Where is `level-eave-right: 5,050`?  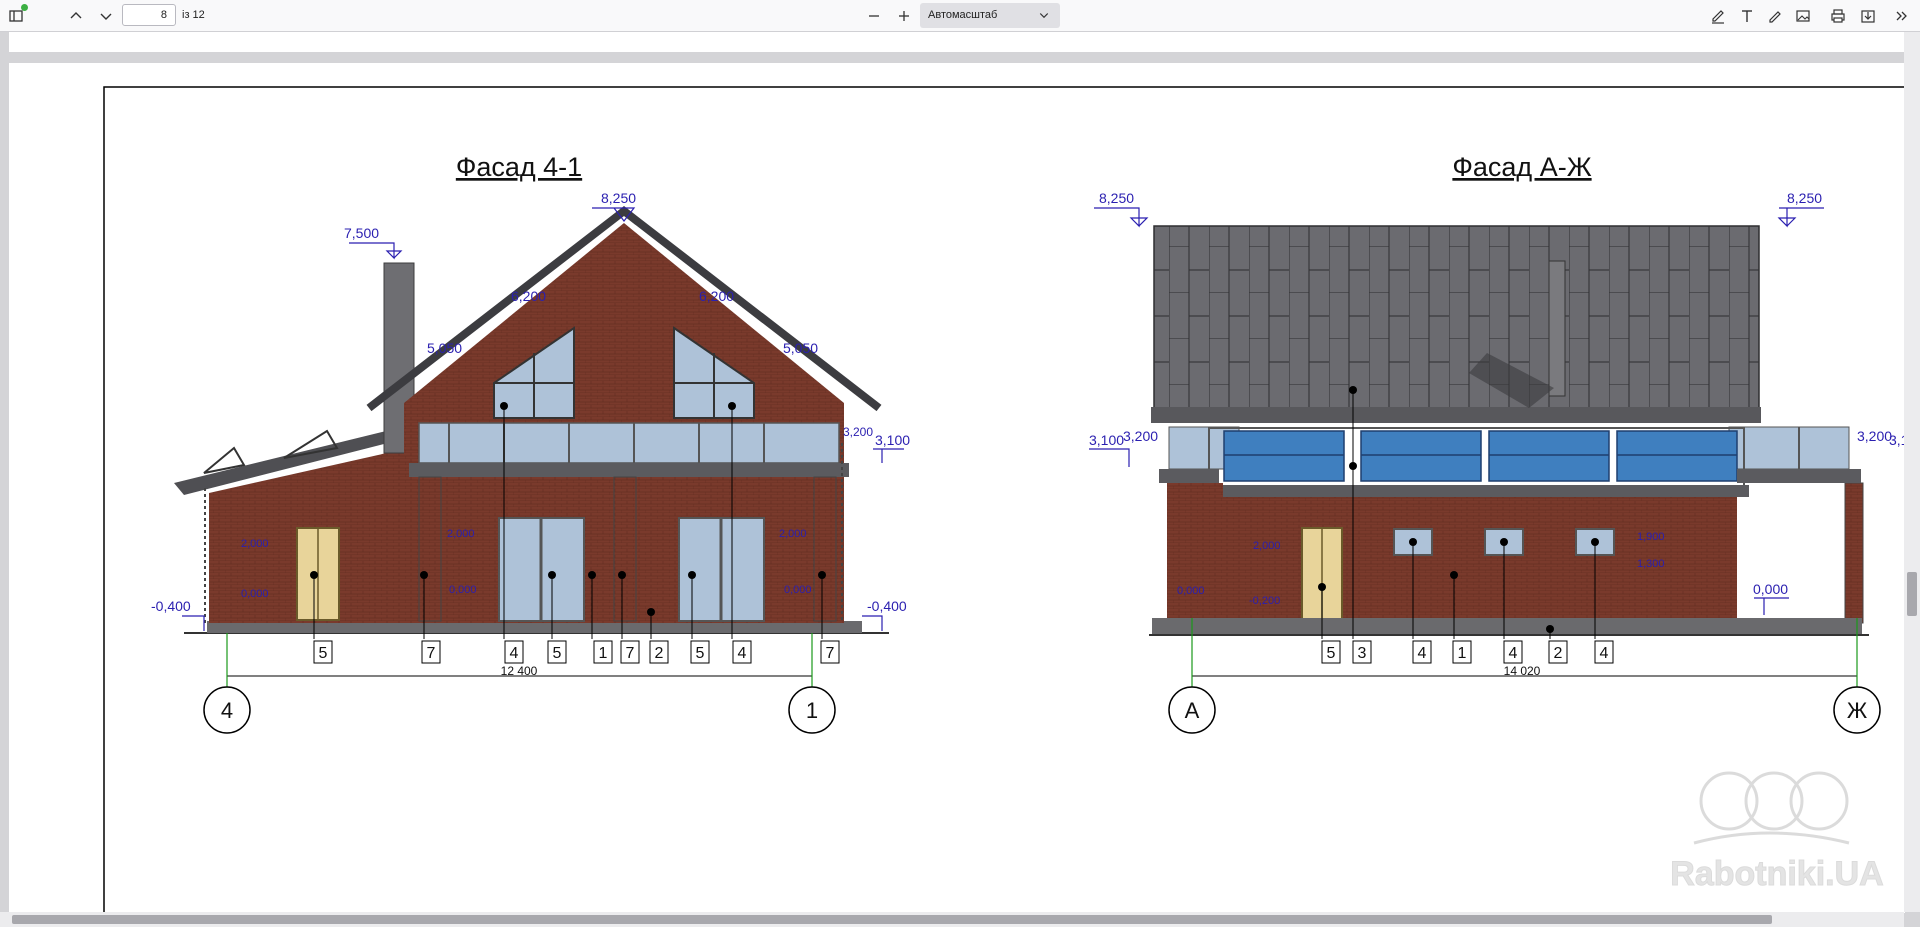 level-eave-right: 5,050 is located at coordinates (800, 348).